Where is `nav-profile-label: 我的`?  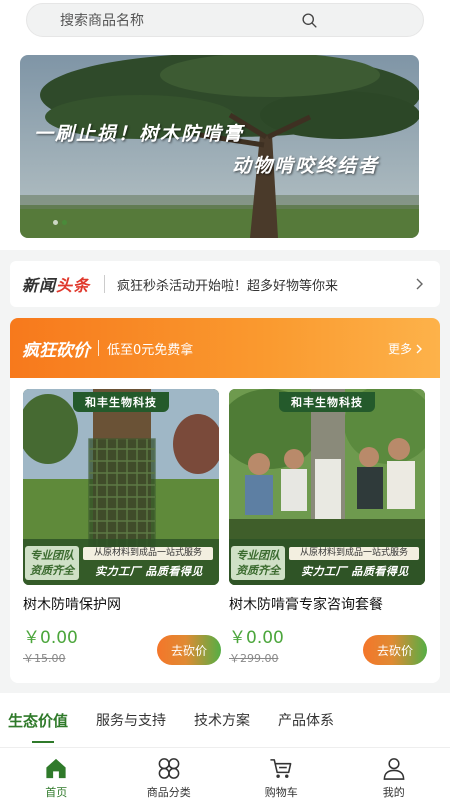 nav-profile-label: 我的 is located at coordinates (393, 792).